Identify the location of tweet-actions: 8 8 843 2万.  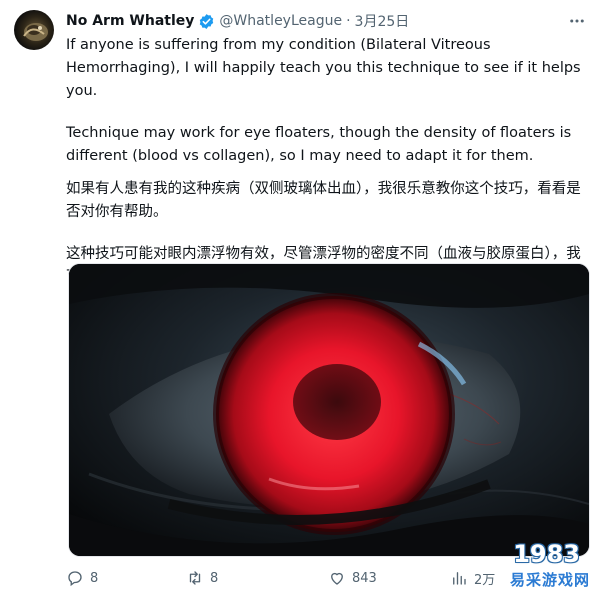
(331, 578).